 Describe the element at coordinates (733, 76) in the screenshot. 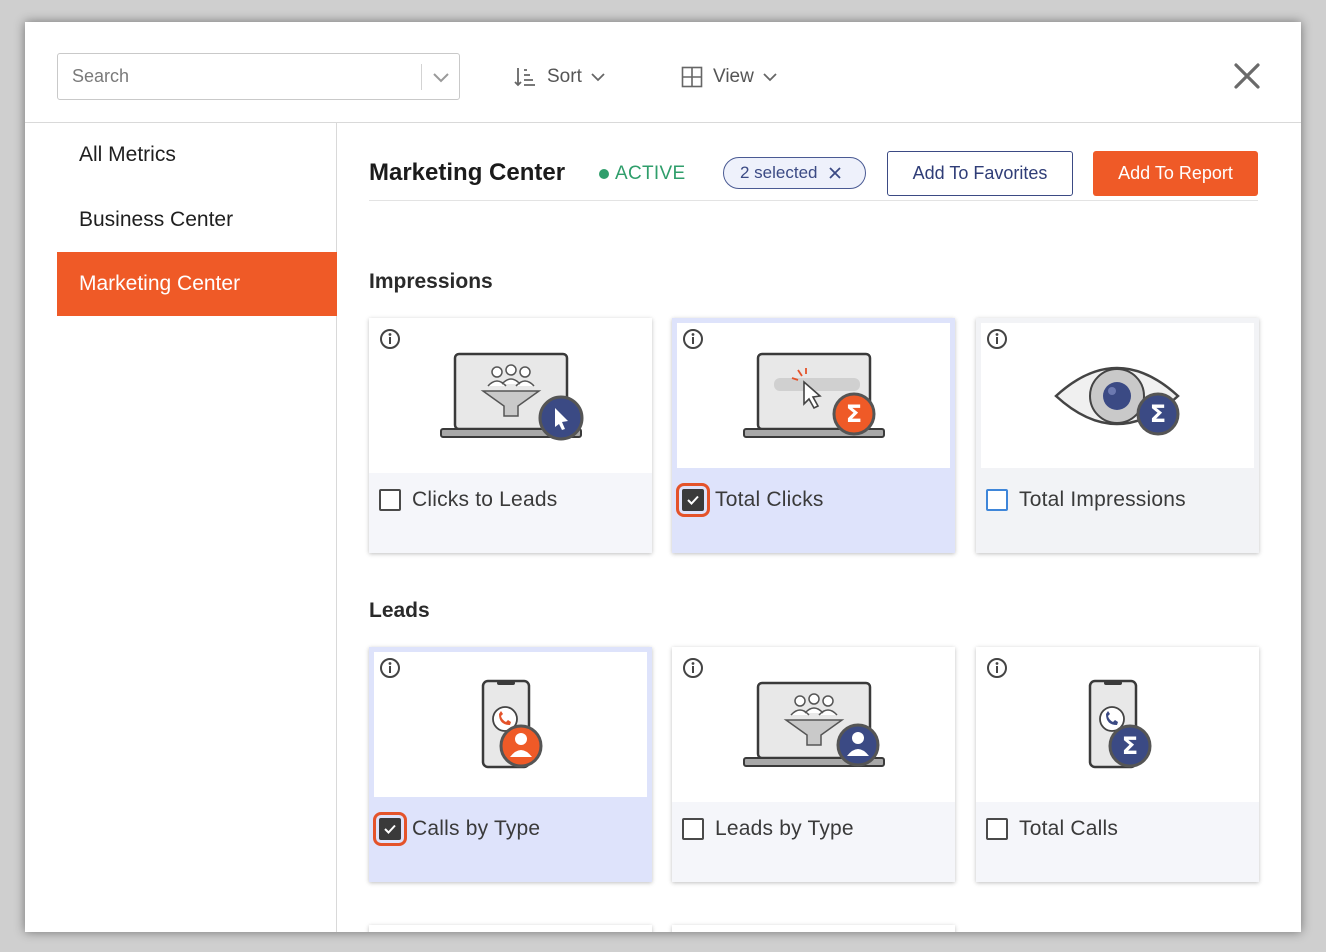

I see `view-label: View` at that location.